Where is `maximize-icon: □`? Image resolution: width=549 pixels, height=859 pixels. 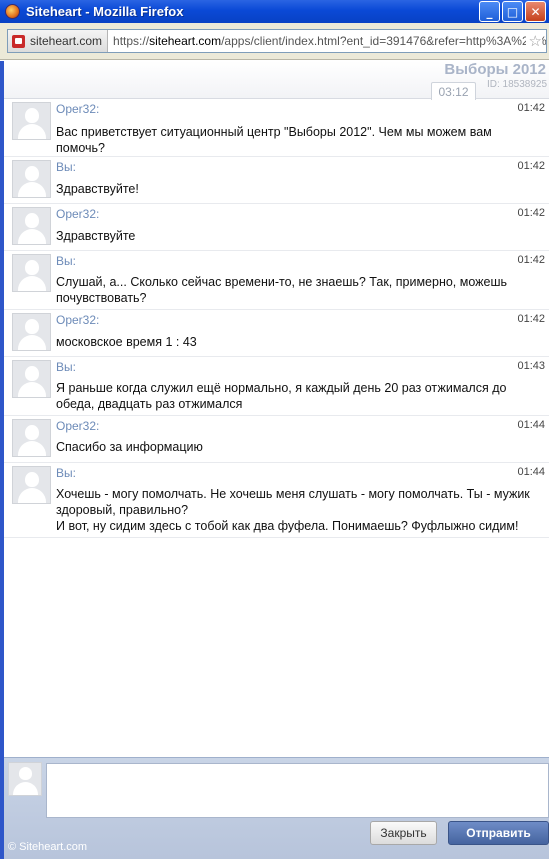 maximize-icon: □ is located at coordinates (512, 11).